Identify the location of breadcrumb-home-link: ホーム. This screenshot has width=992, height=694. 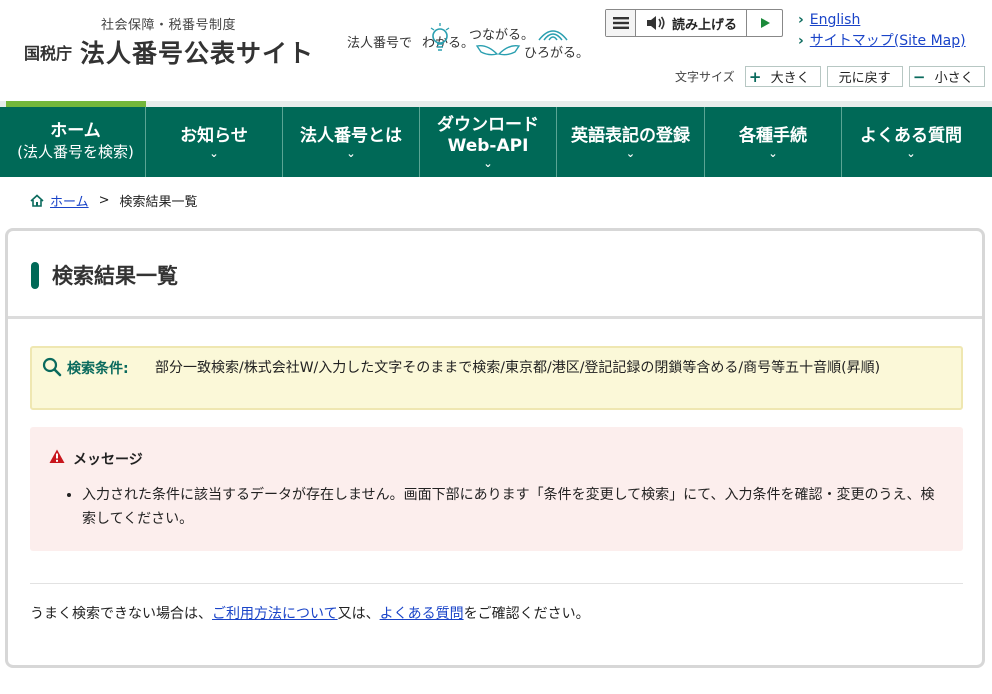
(69, 200).